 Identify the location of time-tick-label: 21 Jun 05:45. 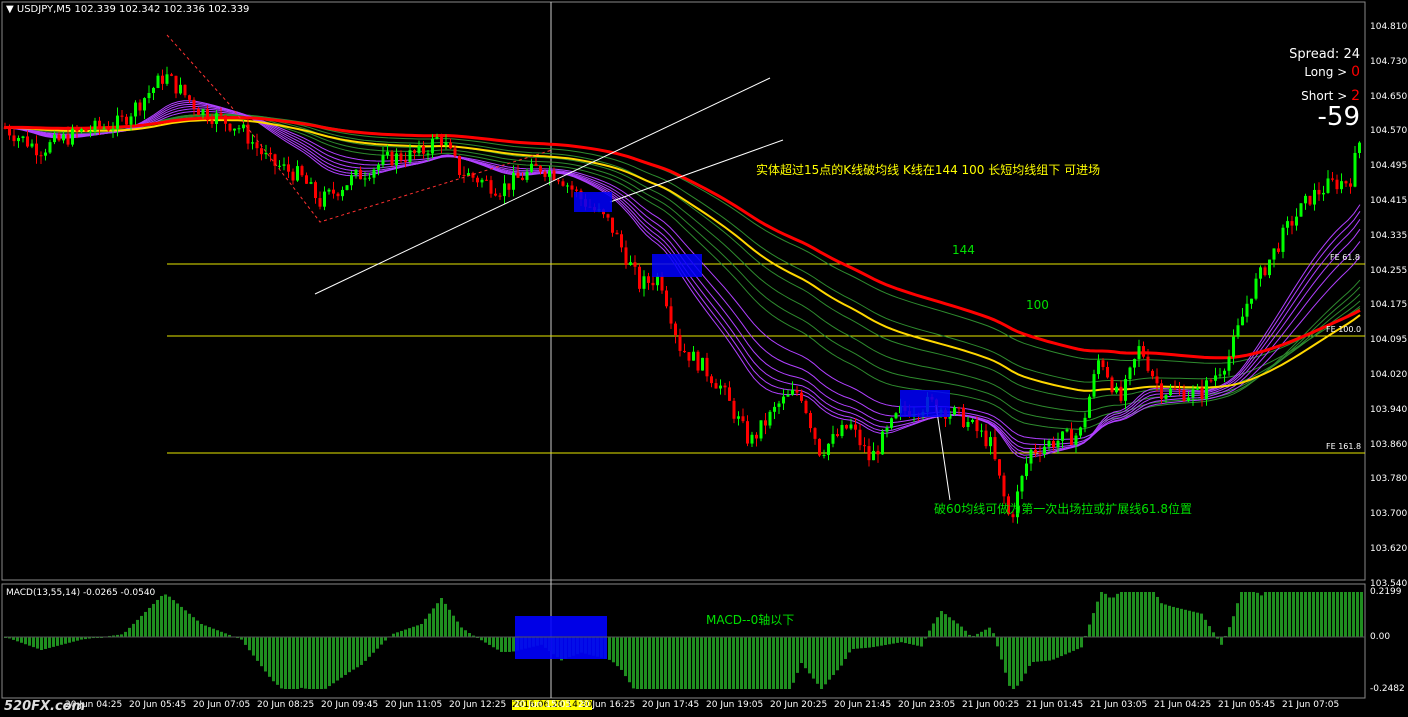
(1247, 705).